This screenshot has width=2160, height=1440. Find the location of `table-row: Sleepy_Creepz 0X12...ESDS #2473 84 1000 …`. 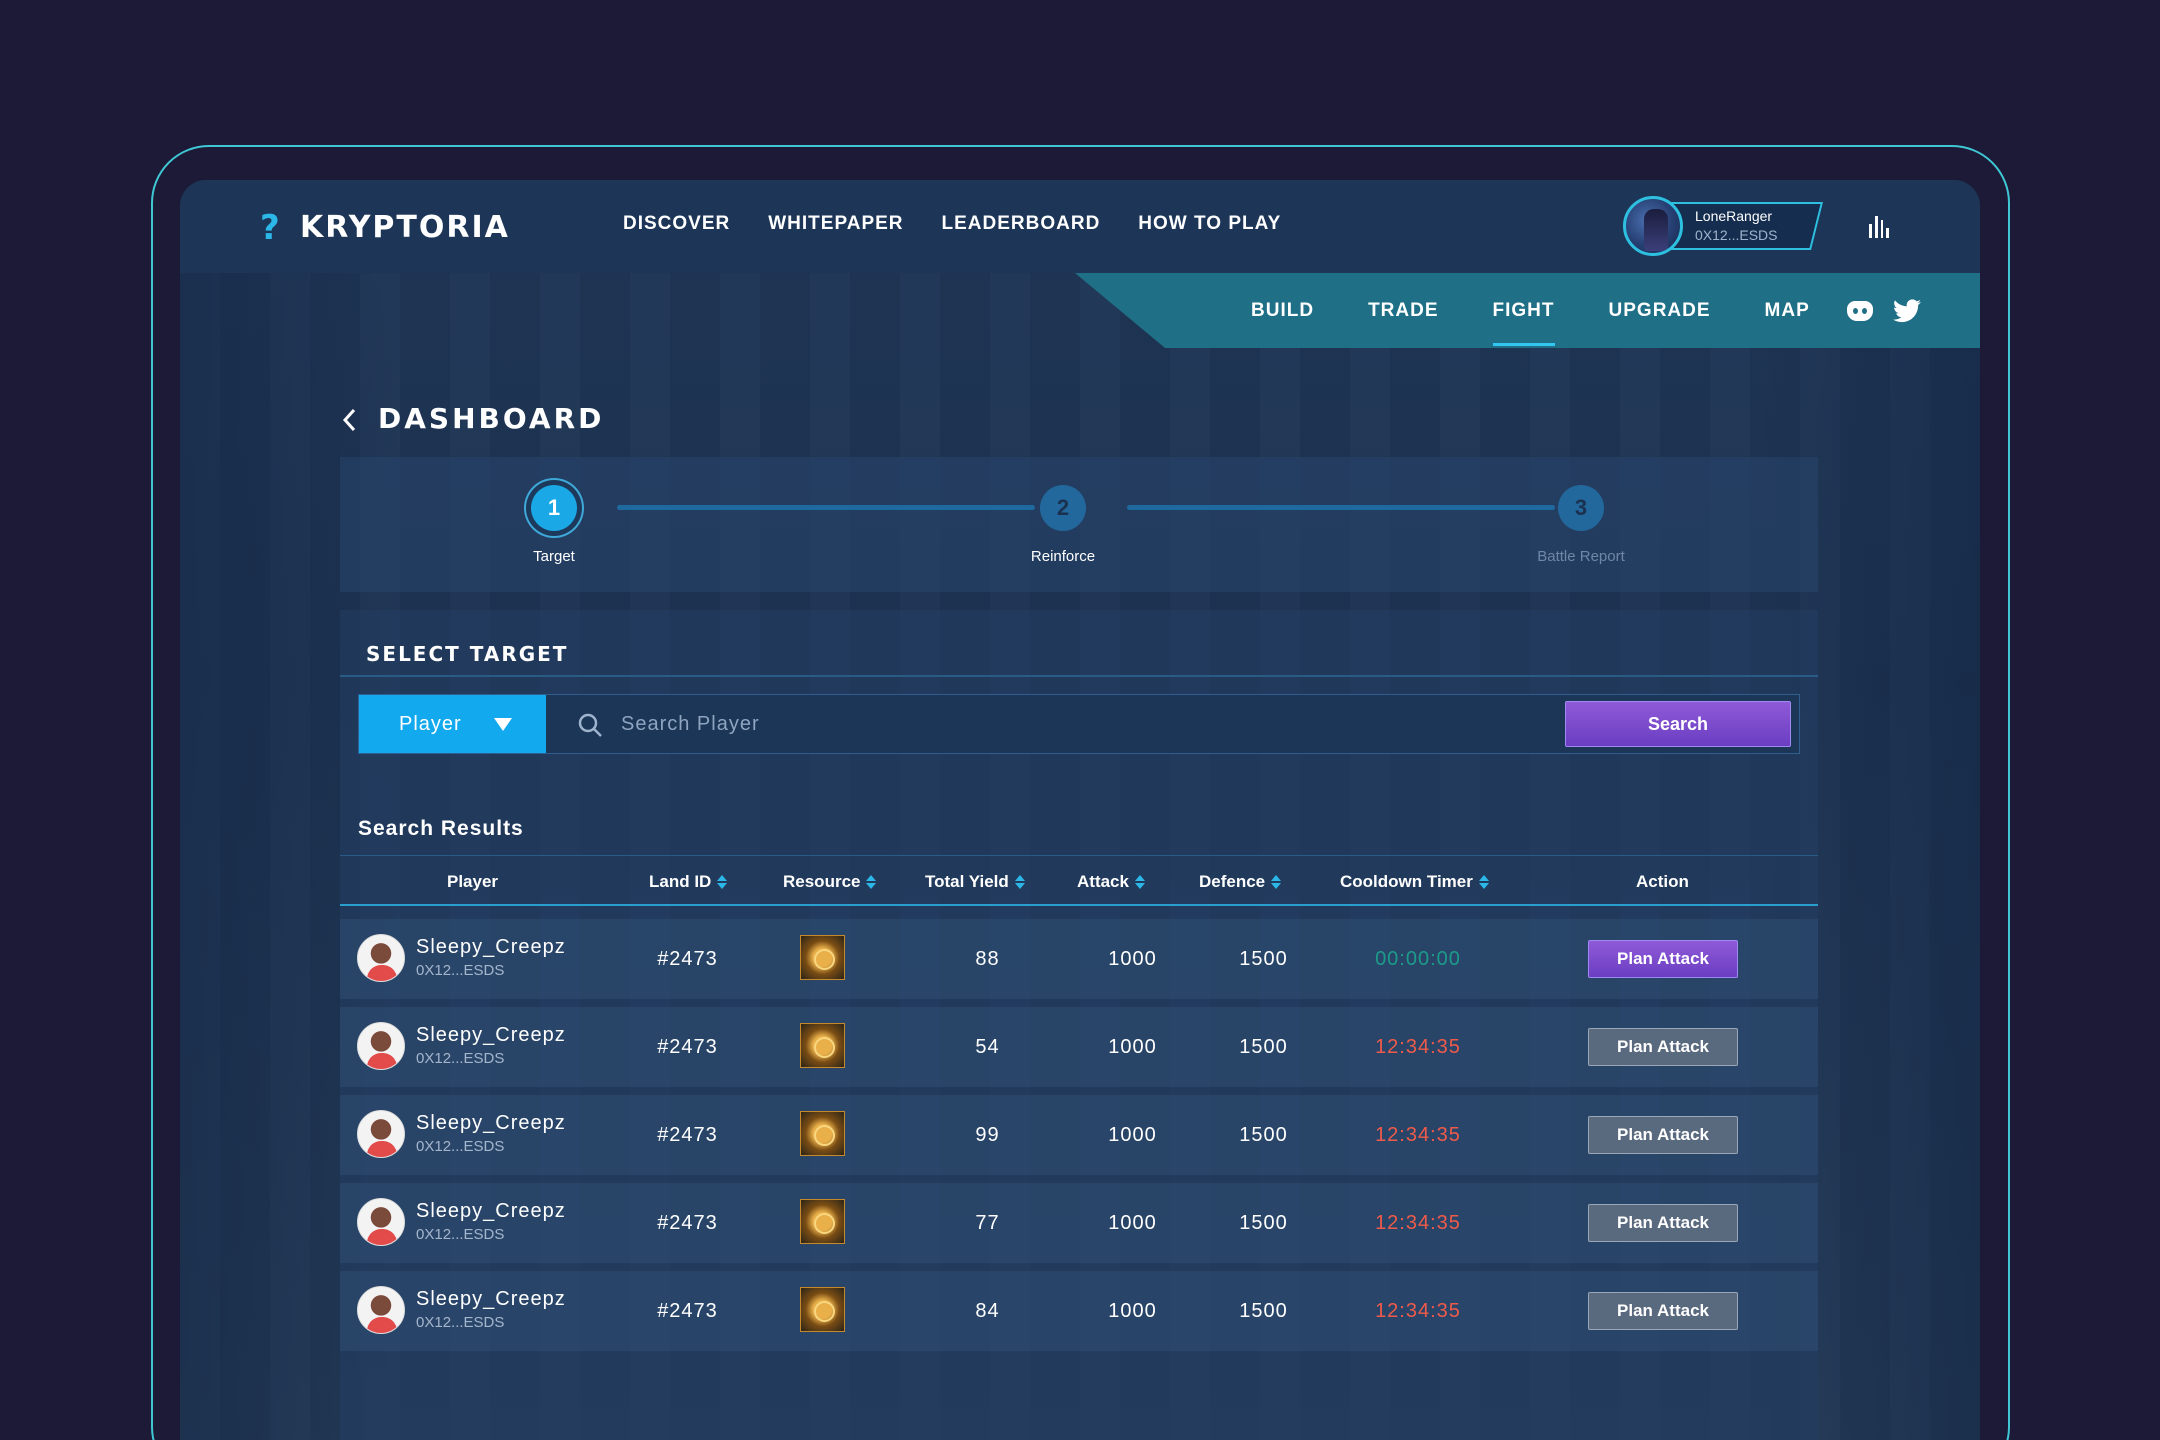

table-row: Sleepy_Creepz 0X12...ESDS #2473 84 1000 … is located at coordinates (1079, 1311).